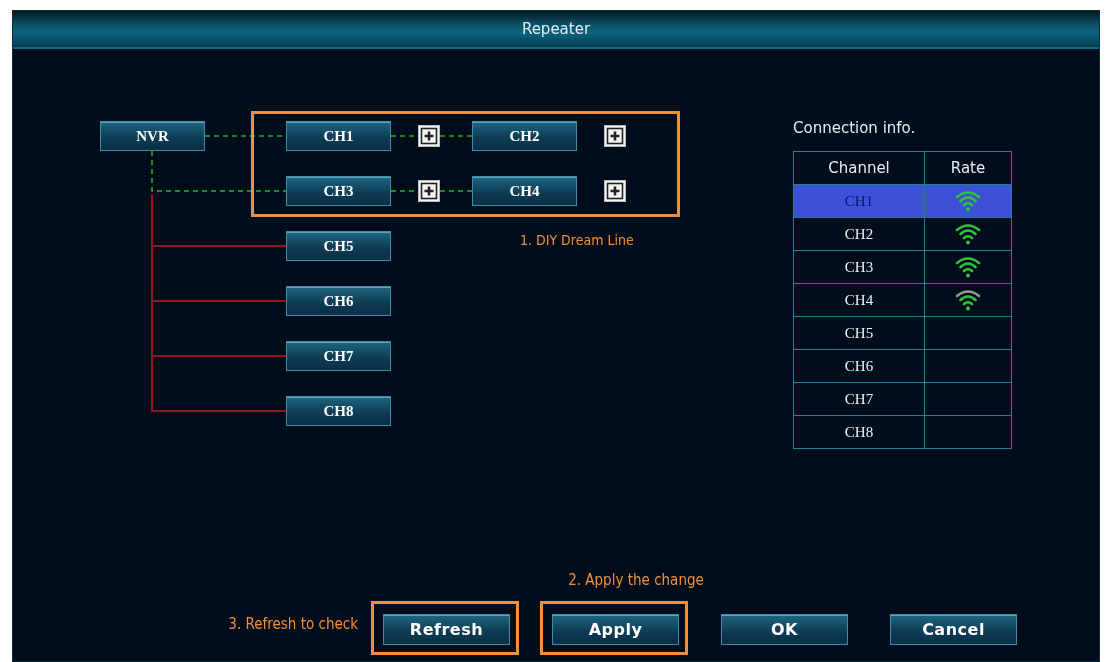 The width and height of the screenshot is (1106, 662). Describe the element at coordinates (577, 240) in the screenshot. I see `annotation-text: 1. DIY Dream Line` at that location.